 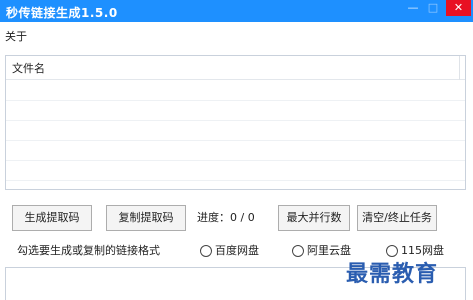 I want to click on column-header-filename: 文件名, so click(x=28, y=69).